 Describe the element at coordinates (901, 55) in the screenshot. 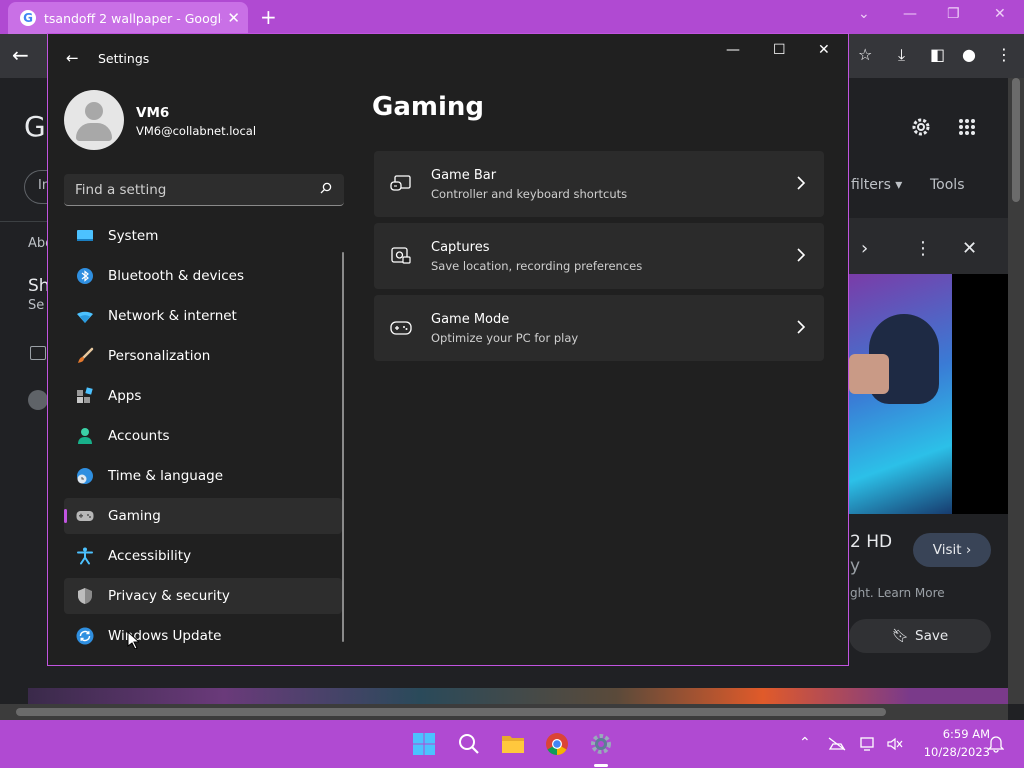

I see `download-icon: ⤓` at that location.